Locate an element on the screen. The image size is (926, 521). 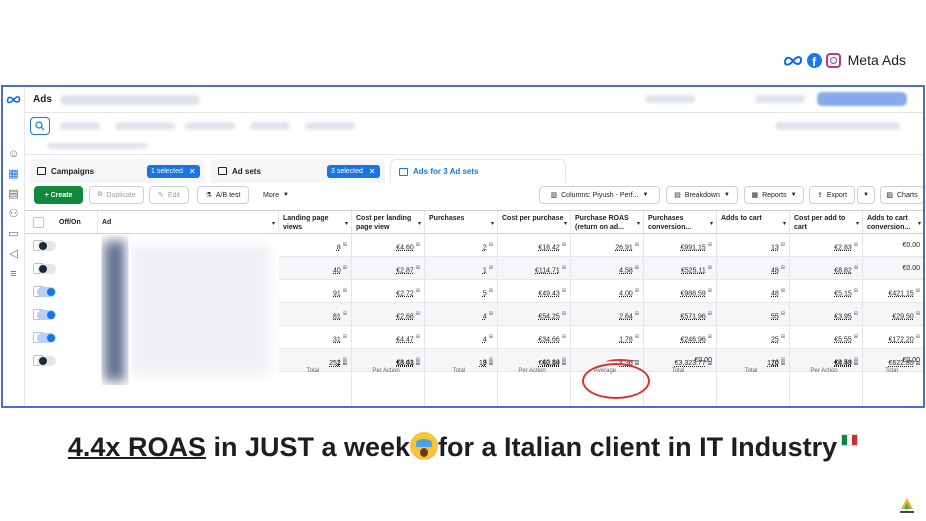
ab-test-button: ⚗ A/B test is located at coordinates (223, 195).